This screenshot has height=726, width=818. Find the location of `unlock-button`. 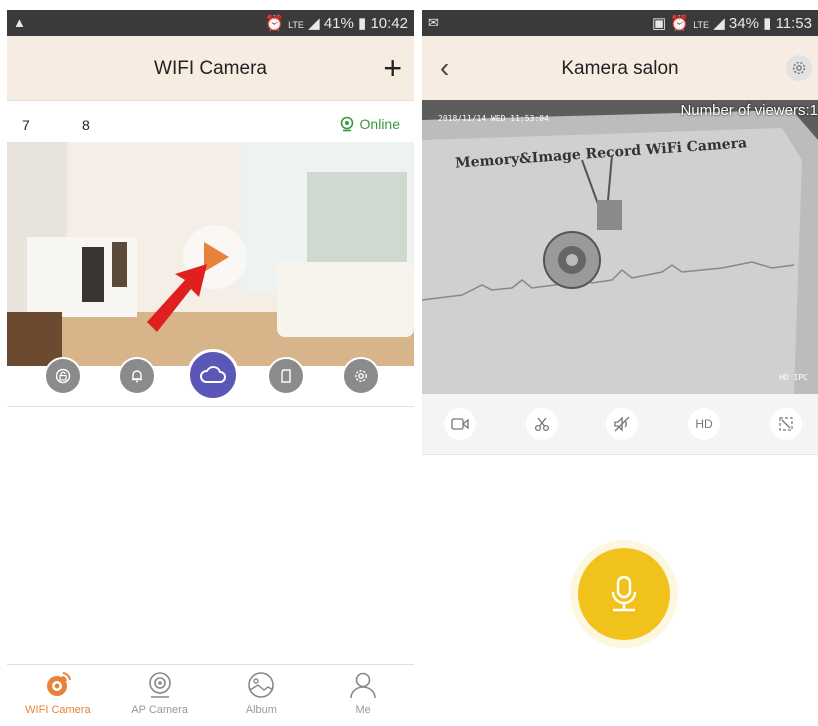

unlock-button is located at coordinates (63, 376).